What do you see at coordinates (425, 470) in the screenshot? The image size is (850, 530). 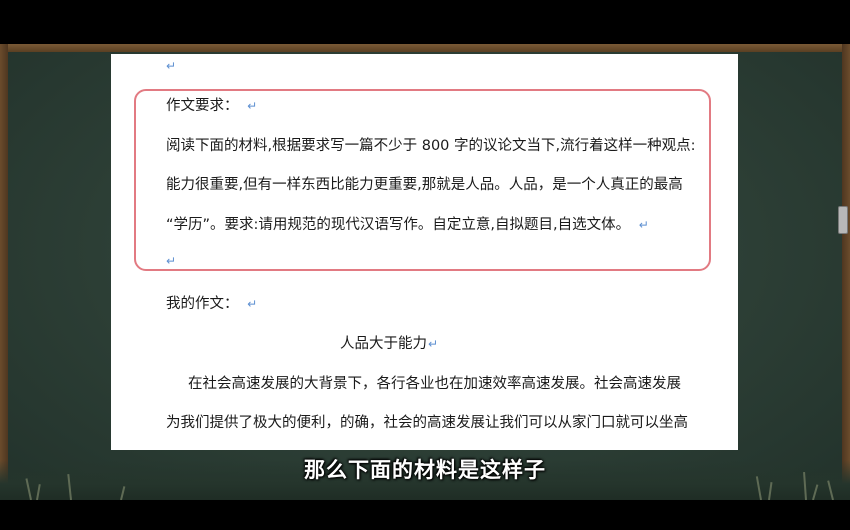 I see `video-subtitle: 那么下面的材料是这样子` at bounding box center [425, 470].